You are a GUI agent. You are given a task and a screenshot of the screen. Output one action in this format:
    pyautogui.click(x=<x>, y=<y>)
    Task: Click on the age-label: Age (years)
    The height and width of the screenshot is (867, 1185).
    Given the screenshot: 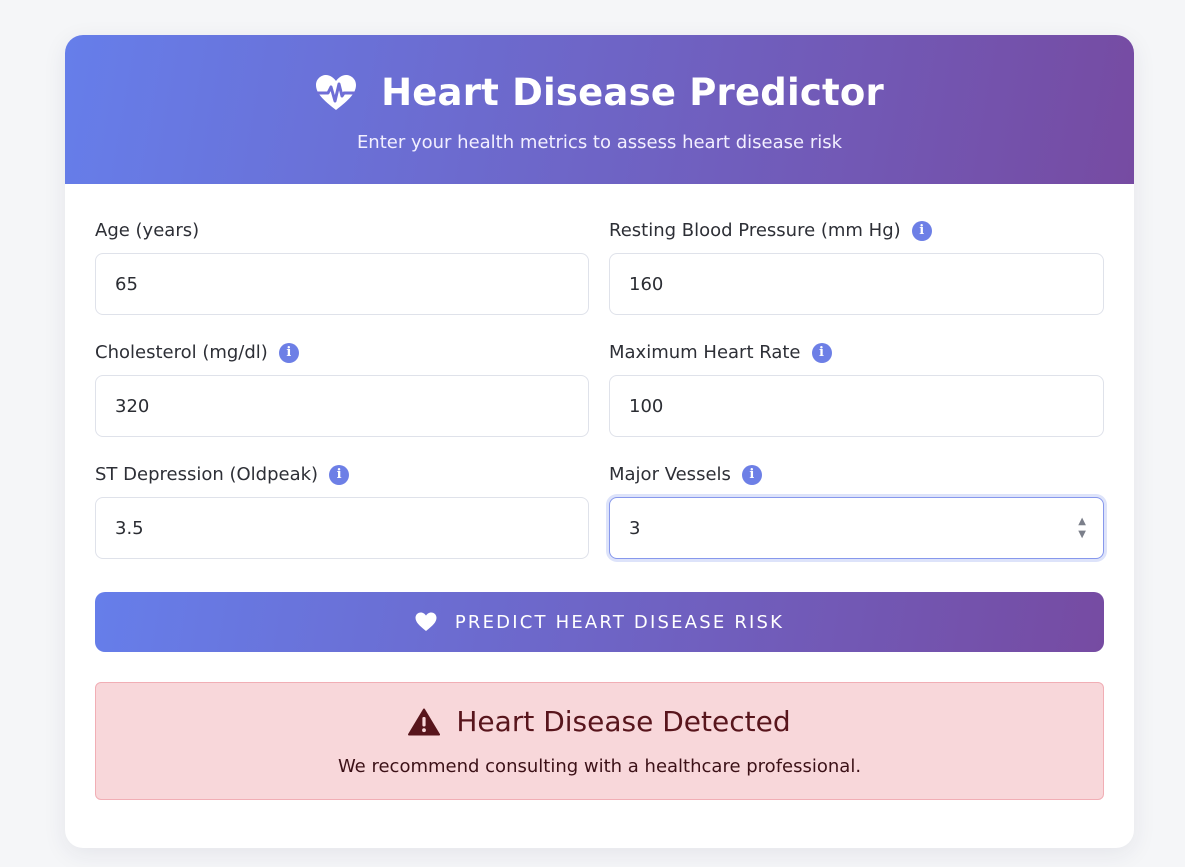 What is the action you would take?
    pyautogui.click(x=147, y=230)
    